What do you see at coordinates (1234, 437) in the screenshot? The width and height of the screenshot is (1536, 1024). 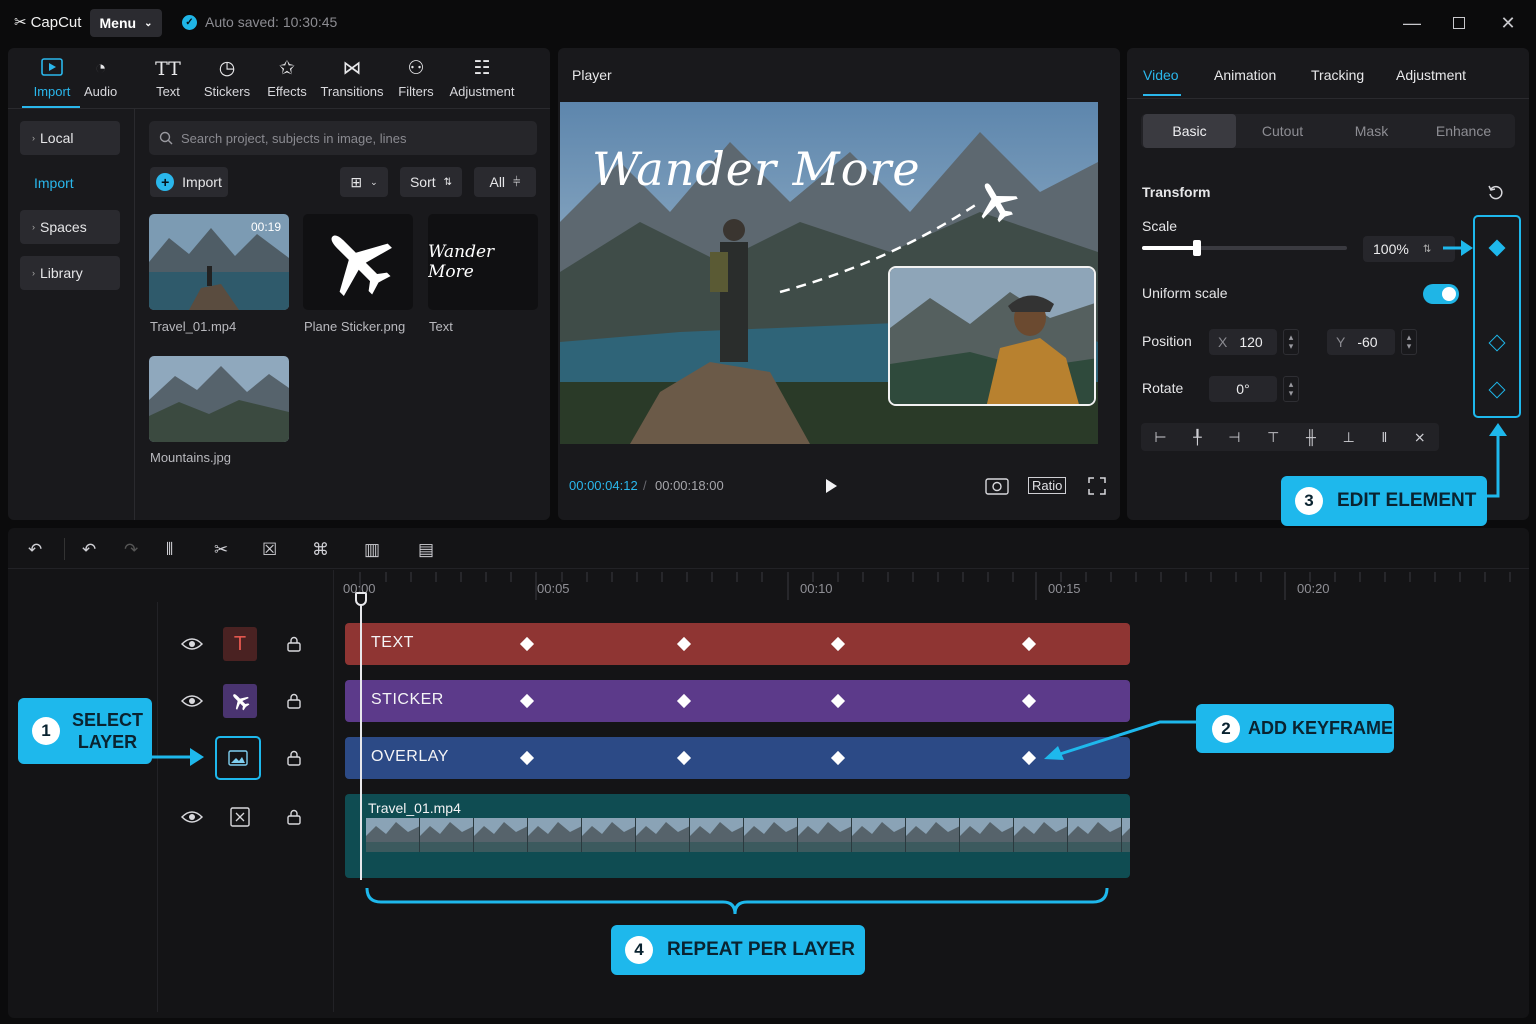 I see `align-right-icon: ⊣` at bounding box center [1234, 437].